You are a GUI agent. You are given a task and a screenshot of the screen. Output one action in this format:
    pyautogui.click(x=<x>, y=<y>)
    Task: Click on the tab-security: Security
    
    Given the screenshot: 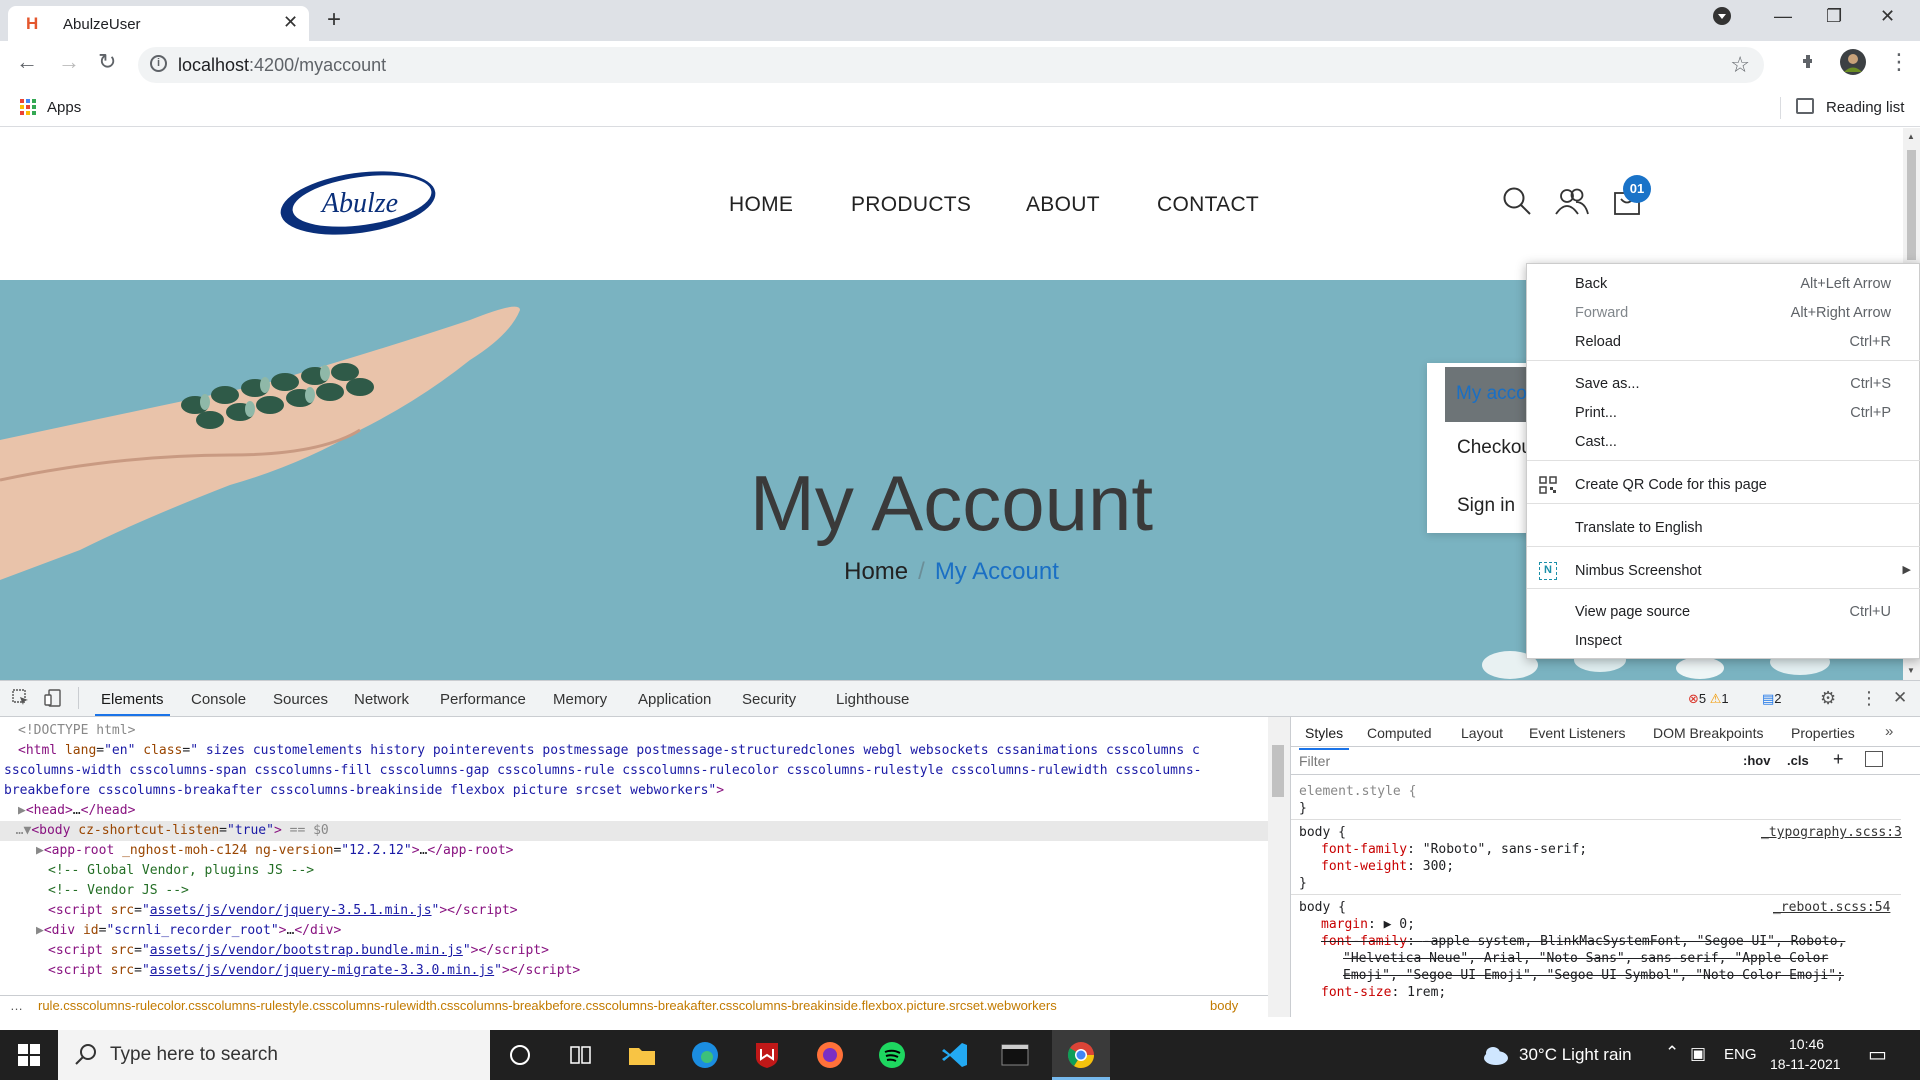 What is the action you would take?
    pyautogui.click(x=769, y=699)
    